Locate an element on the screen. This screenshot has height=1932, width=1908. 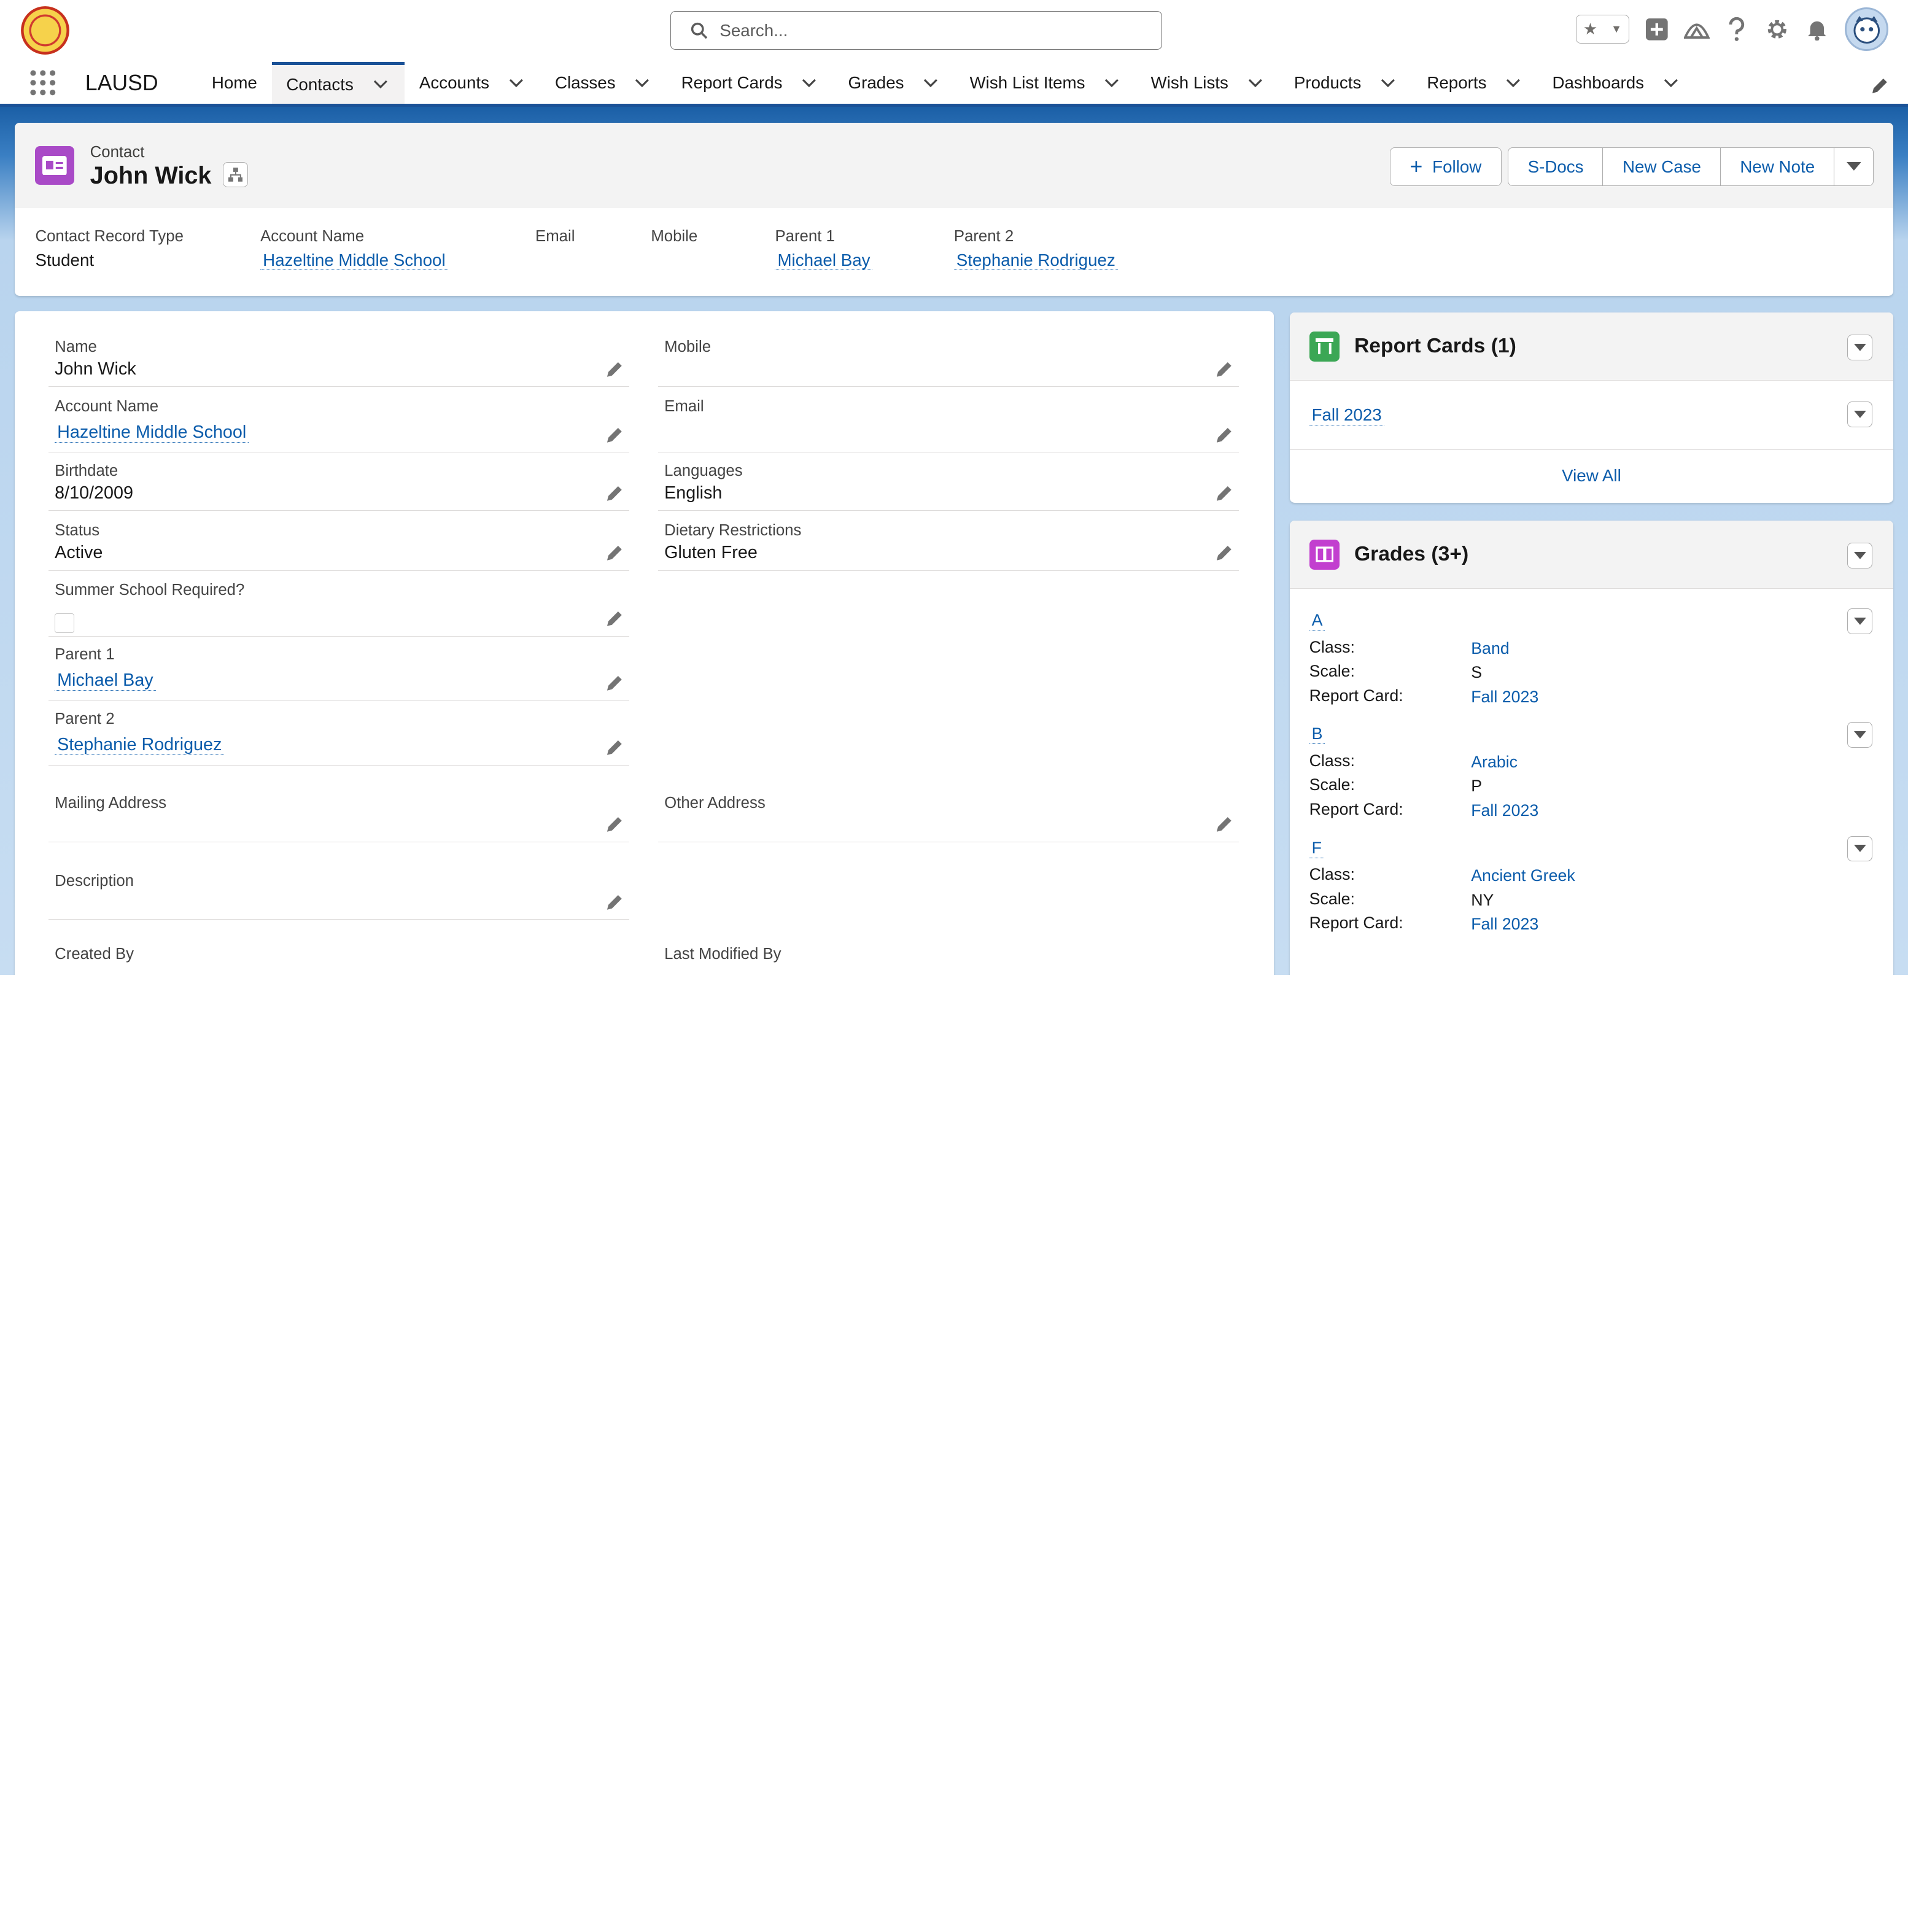
star-icon: ★ is located at coordinates (1590, 29).